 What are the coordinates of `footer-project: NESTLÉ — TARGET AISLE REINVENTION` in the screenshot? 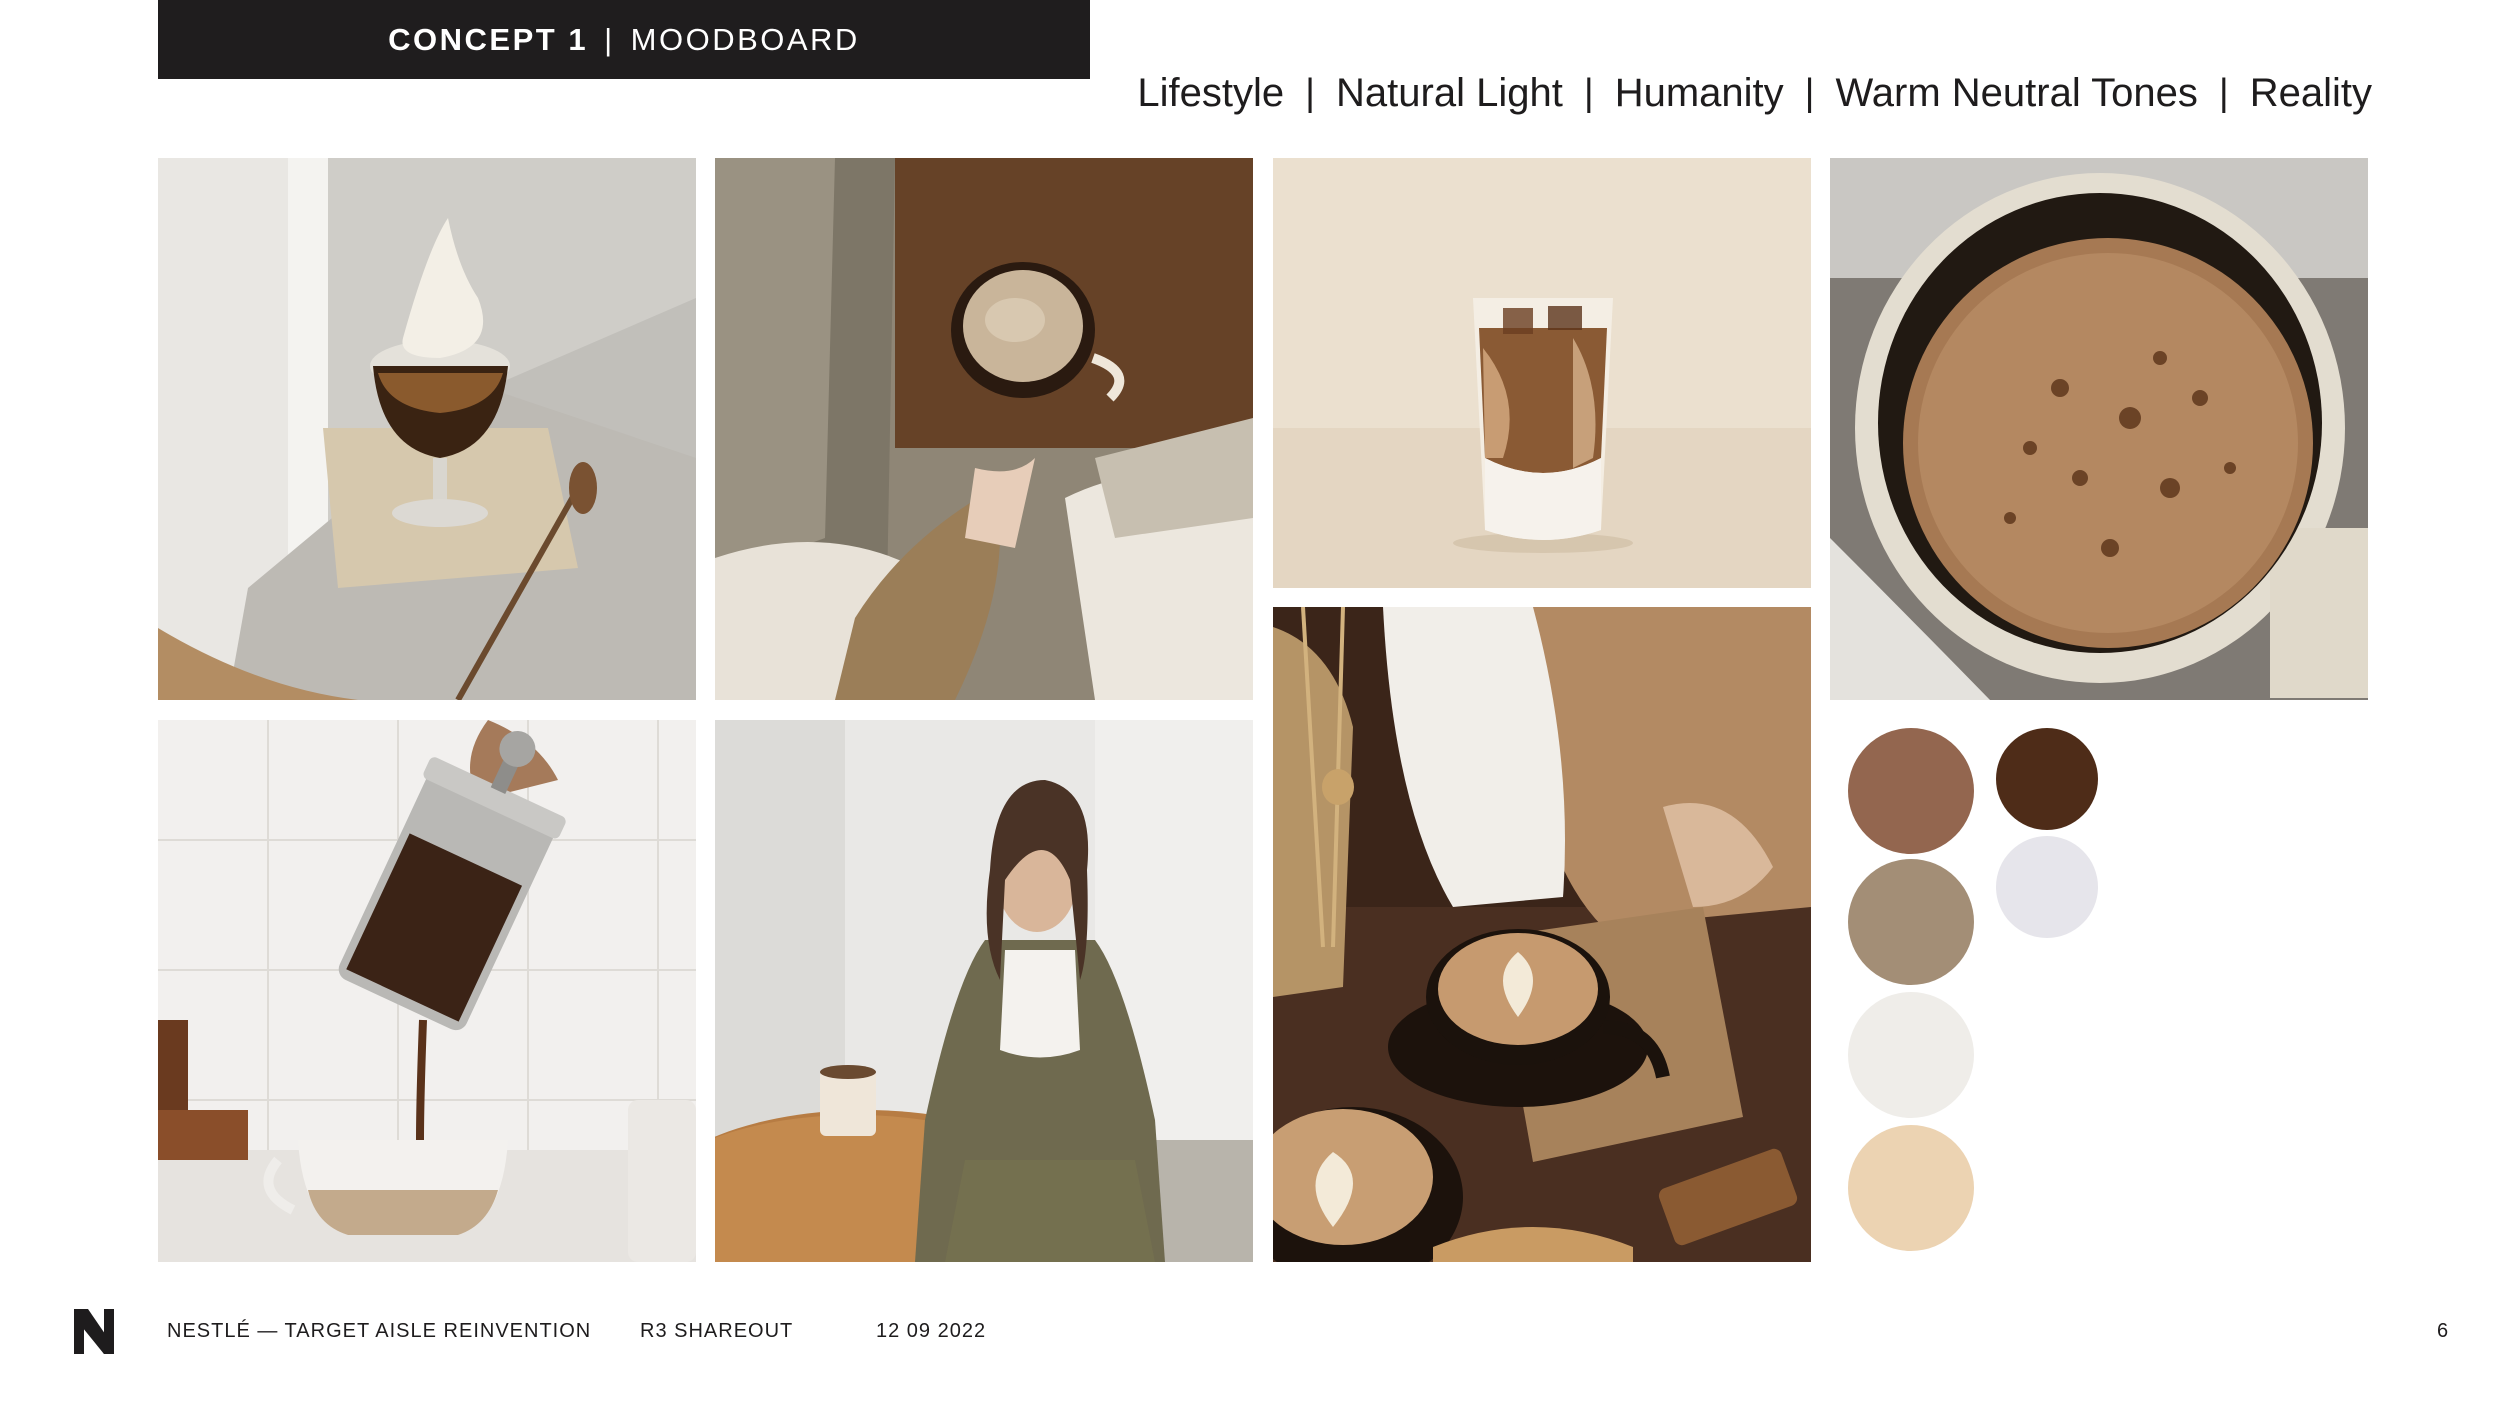 It's located at (379, 1331).